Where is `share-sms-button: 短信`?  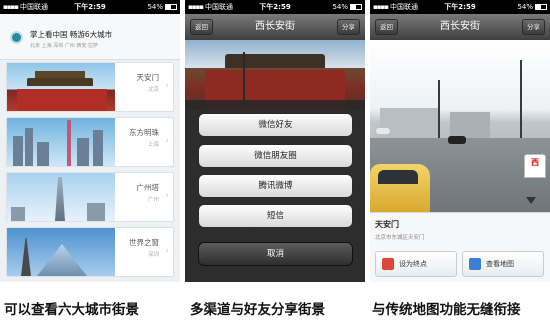 share-sms-button: 短信 is located at coordinates (275, 216).